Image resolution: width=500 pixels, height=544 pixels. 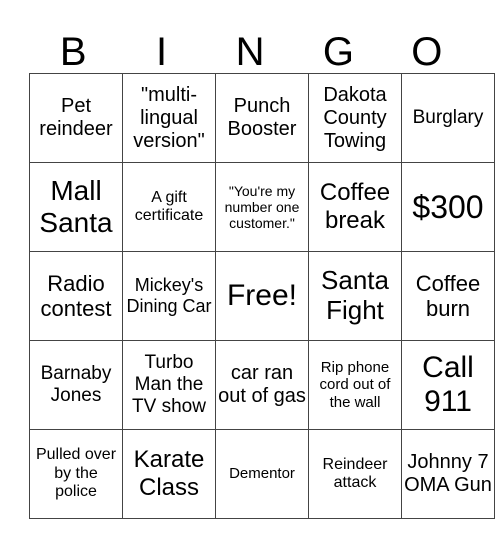 What do you see at coordinates (76, 296) in the screenshot?
I see `bingo-cell: Radio contest` at bounding box center [76, 296].